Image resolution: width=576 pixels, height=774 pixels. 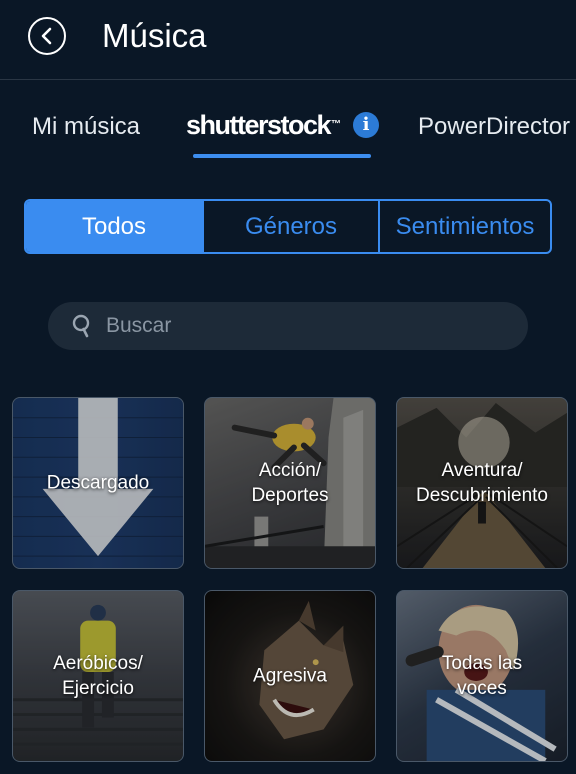 I want to click on category-label: Descargado, so click(x=98, y=483).